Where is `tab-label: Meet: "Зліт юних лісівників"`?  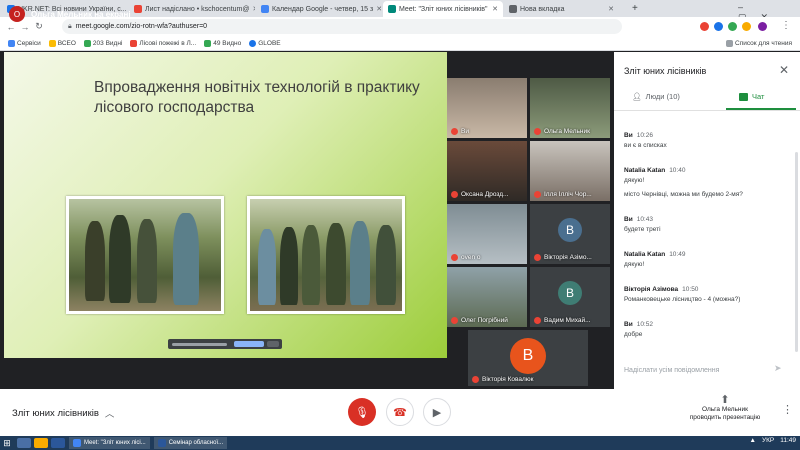
tab-label: Meet: "Зліт юних лісівників" is located at coordinates (443, 9).